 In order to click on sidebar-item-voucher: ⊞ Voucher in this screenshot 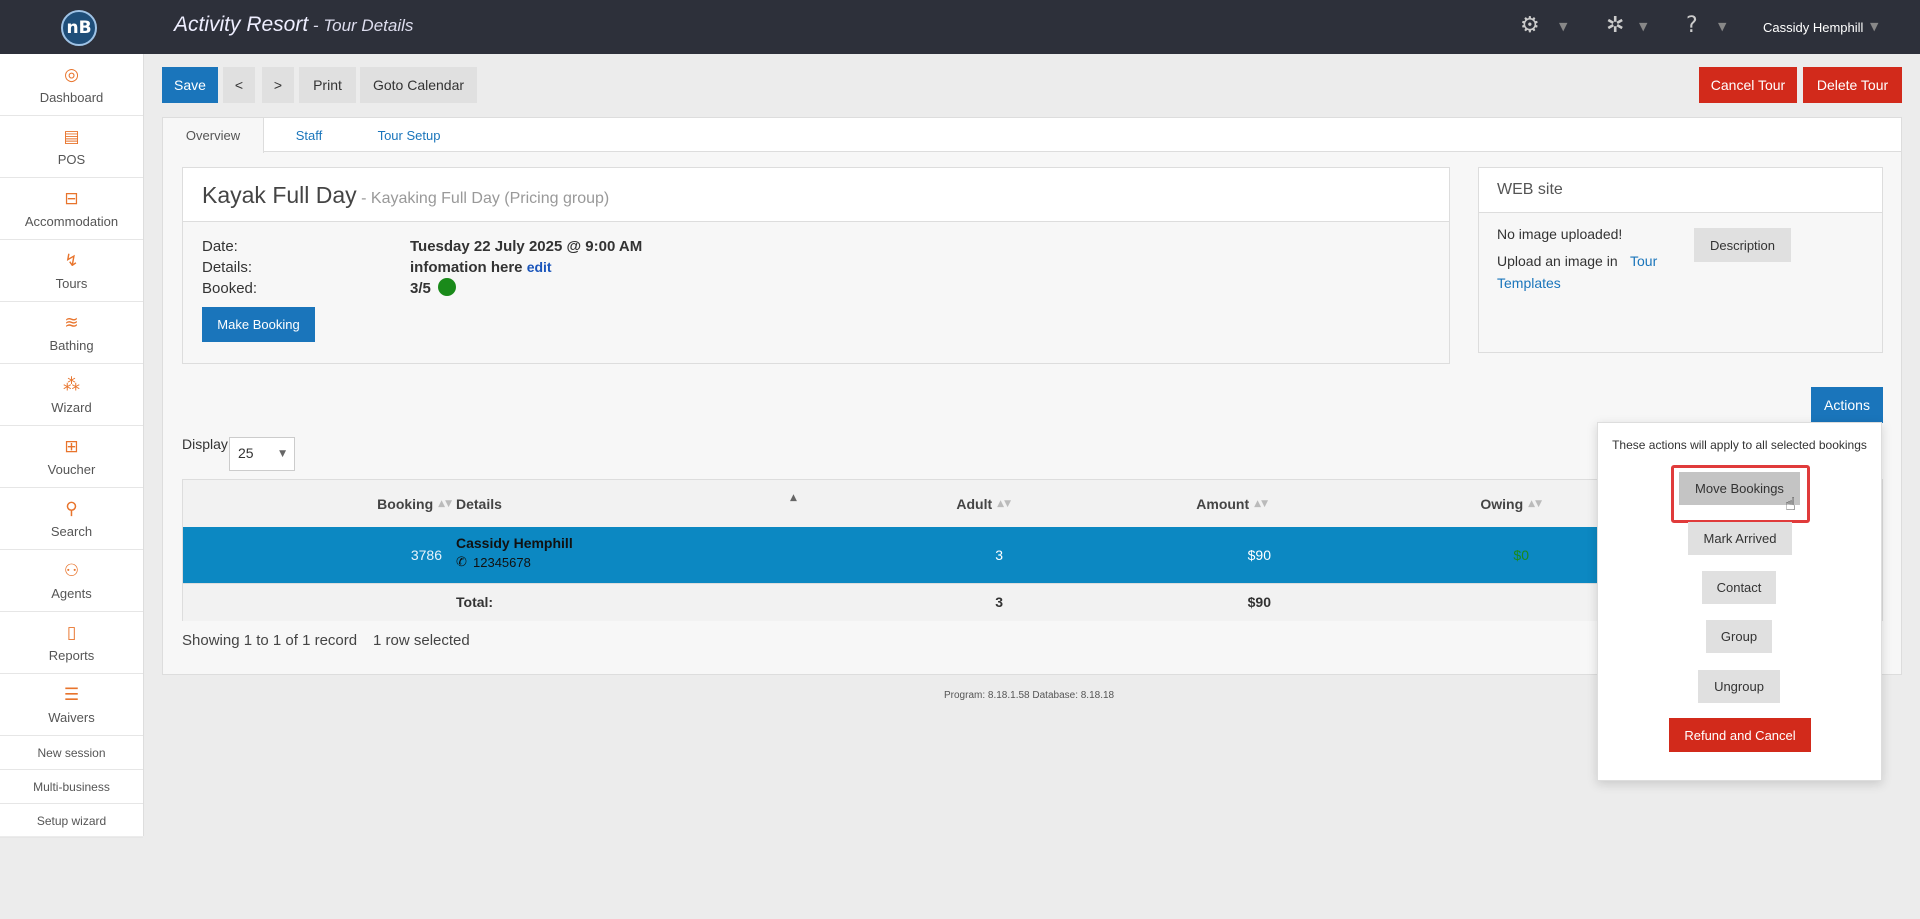, I will do `click(71, 457)`.